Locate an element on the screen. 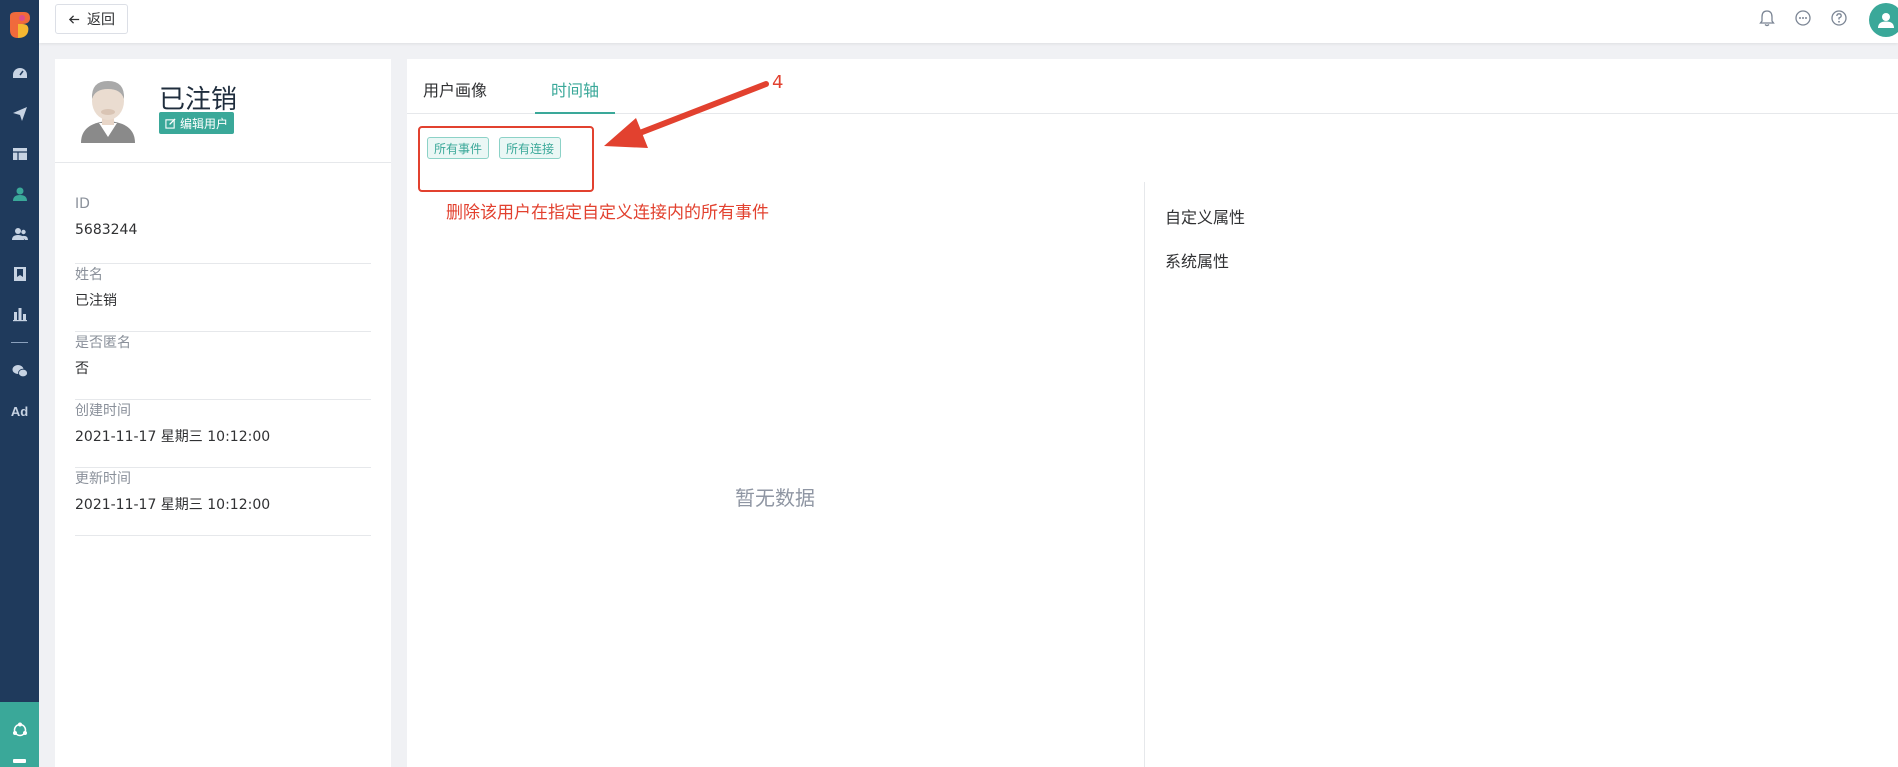  tab-user-profile: 用户画像 is located at coordinates (455, 89).